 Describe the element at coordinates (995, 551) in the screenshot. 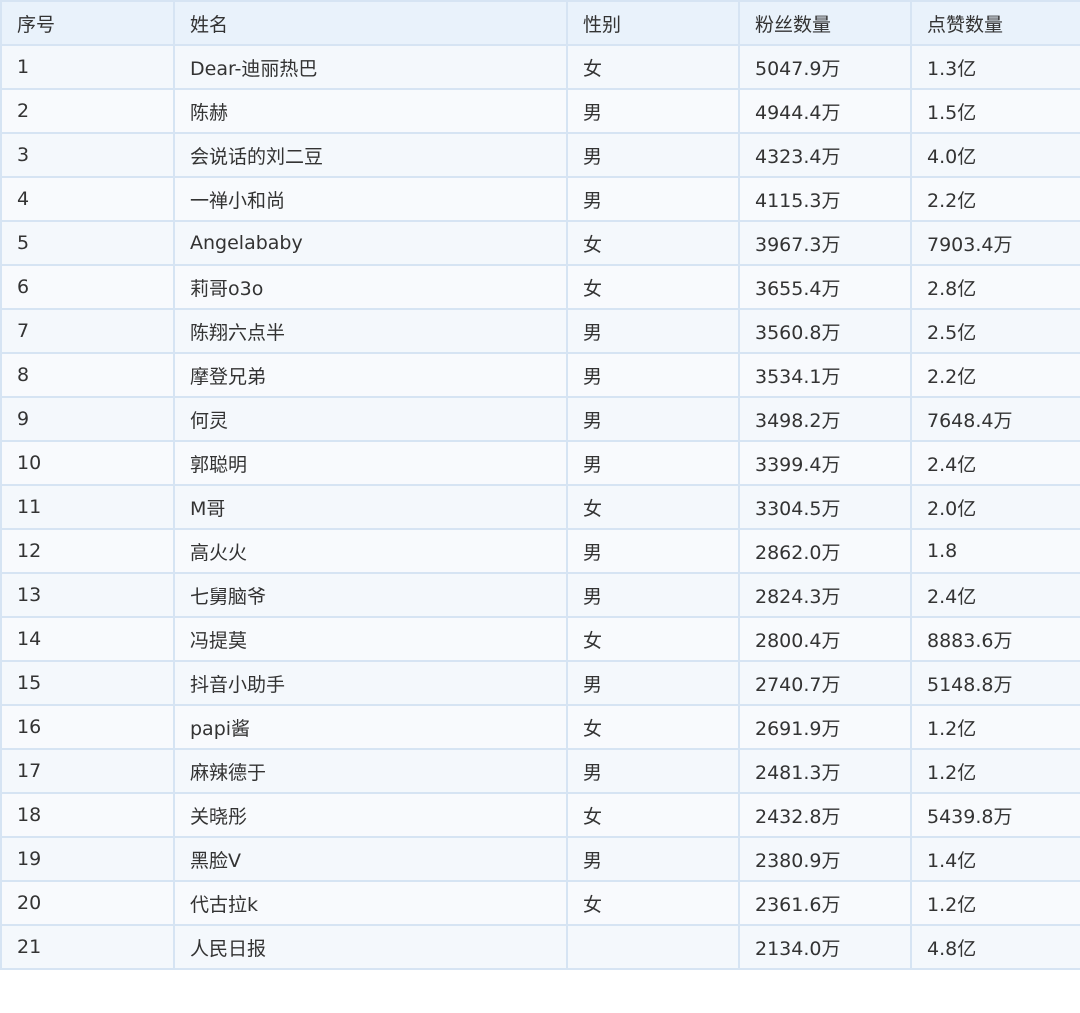

I see `cell-likes: 1.8` at that location.